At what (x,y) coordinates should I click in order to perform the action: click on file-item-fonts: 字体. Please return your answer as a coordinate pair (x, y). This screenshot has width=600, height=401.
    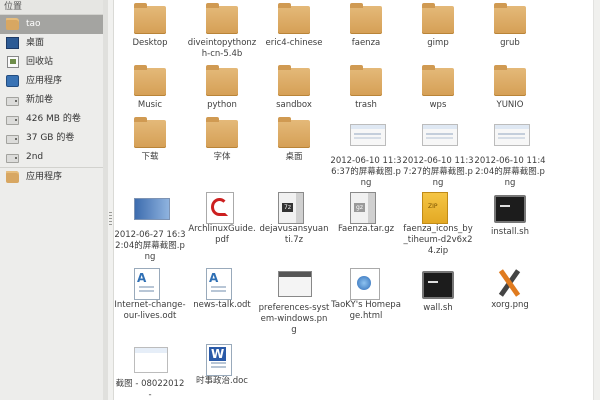
    Looking at the image, I should click on (222, 140).